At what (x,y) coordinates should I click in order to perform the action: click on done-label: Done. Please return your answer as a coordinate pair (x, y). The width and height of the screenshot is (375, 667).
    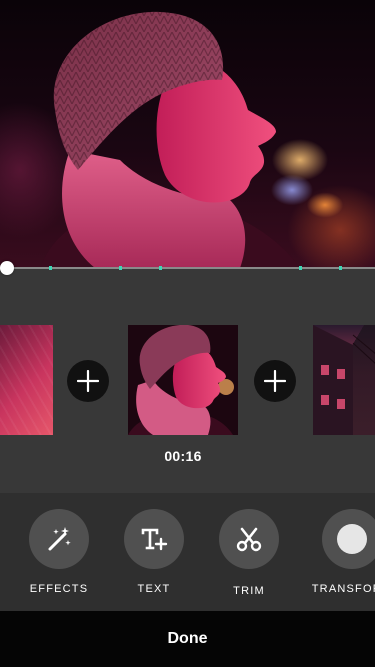
    Looking at the image, I should click on (187, 638).